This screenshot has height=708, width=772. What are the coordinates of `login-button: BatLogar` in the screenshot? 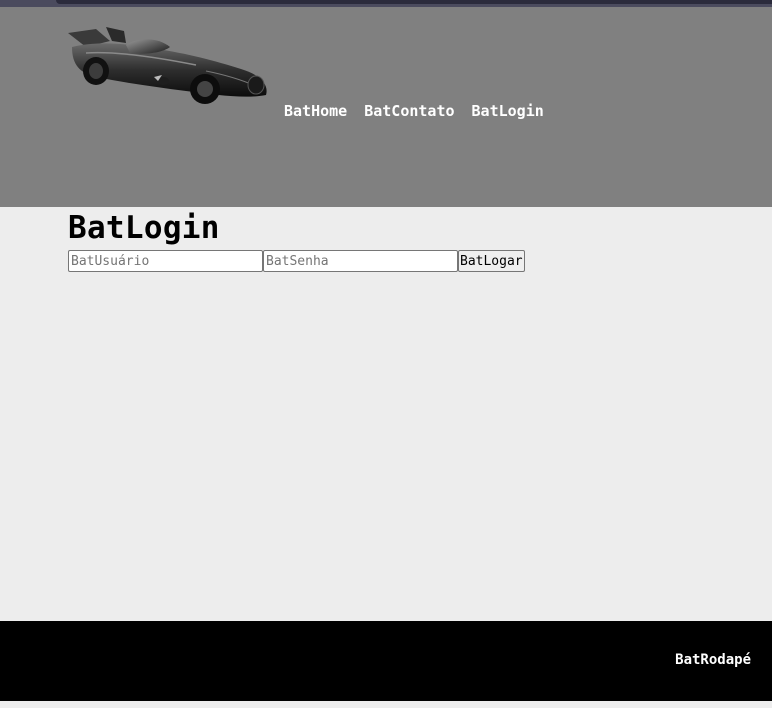 It's located at (491, 261).